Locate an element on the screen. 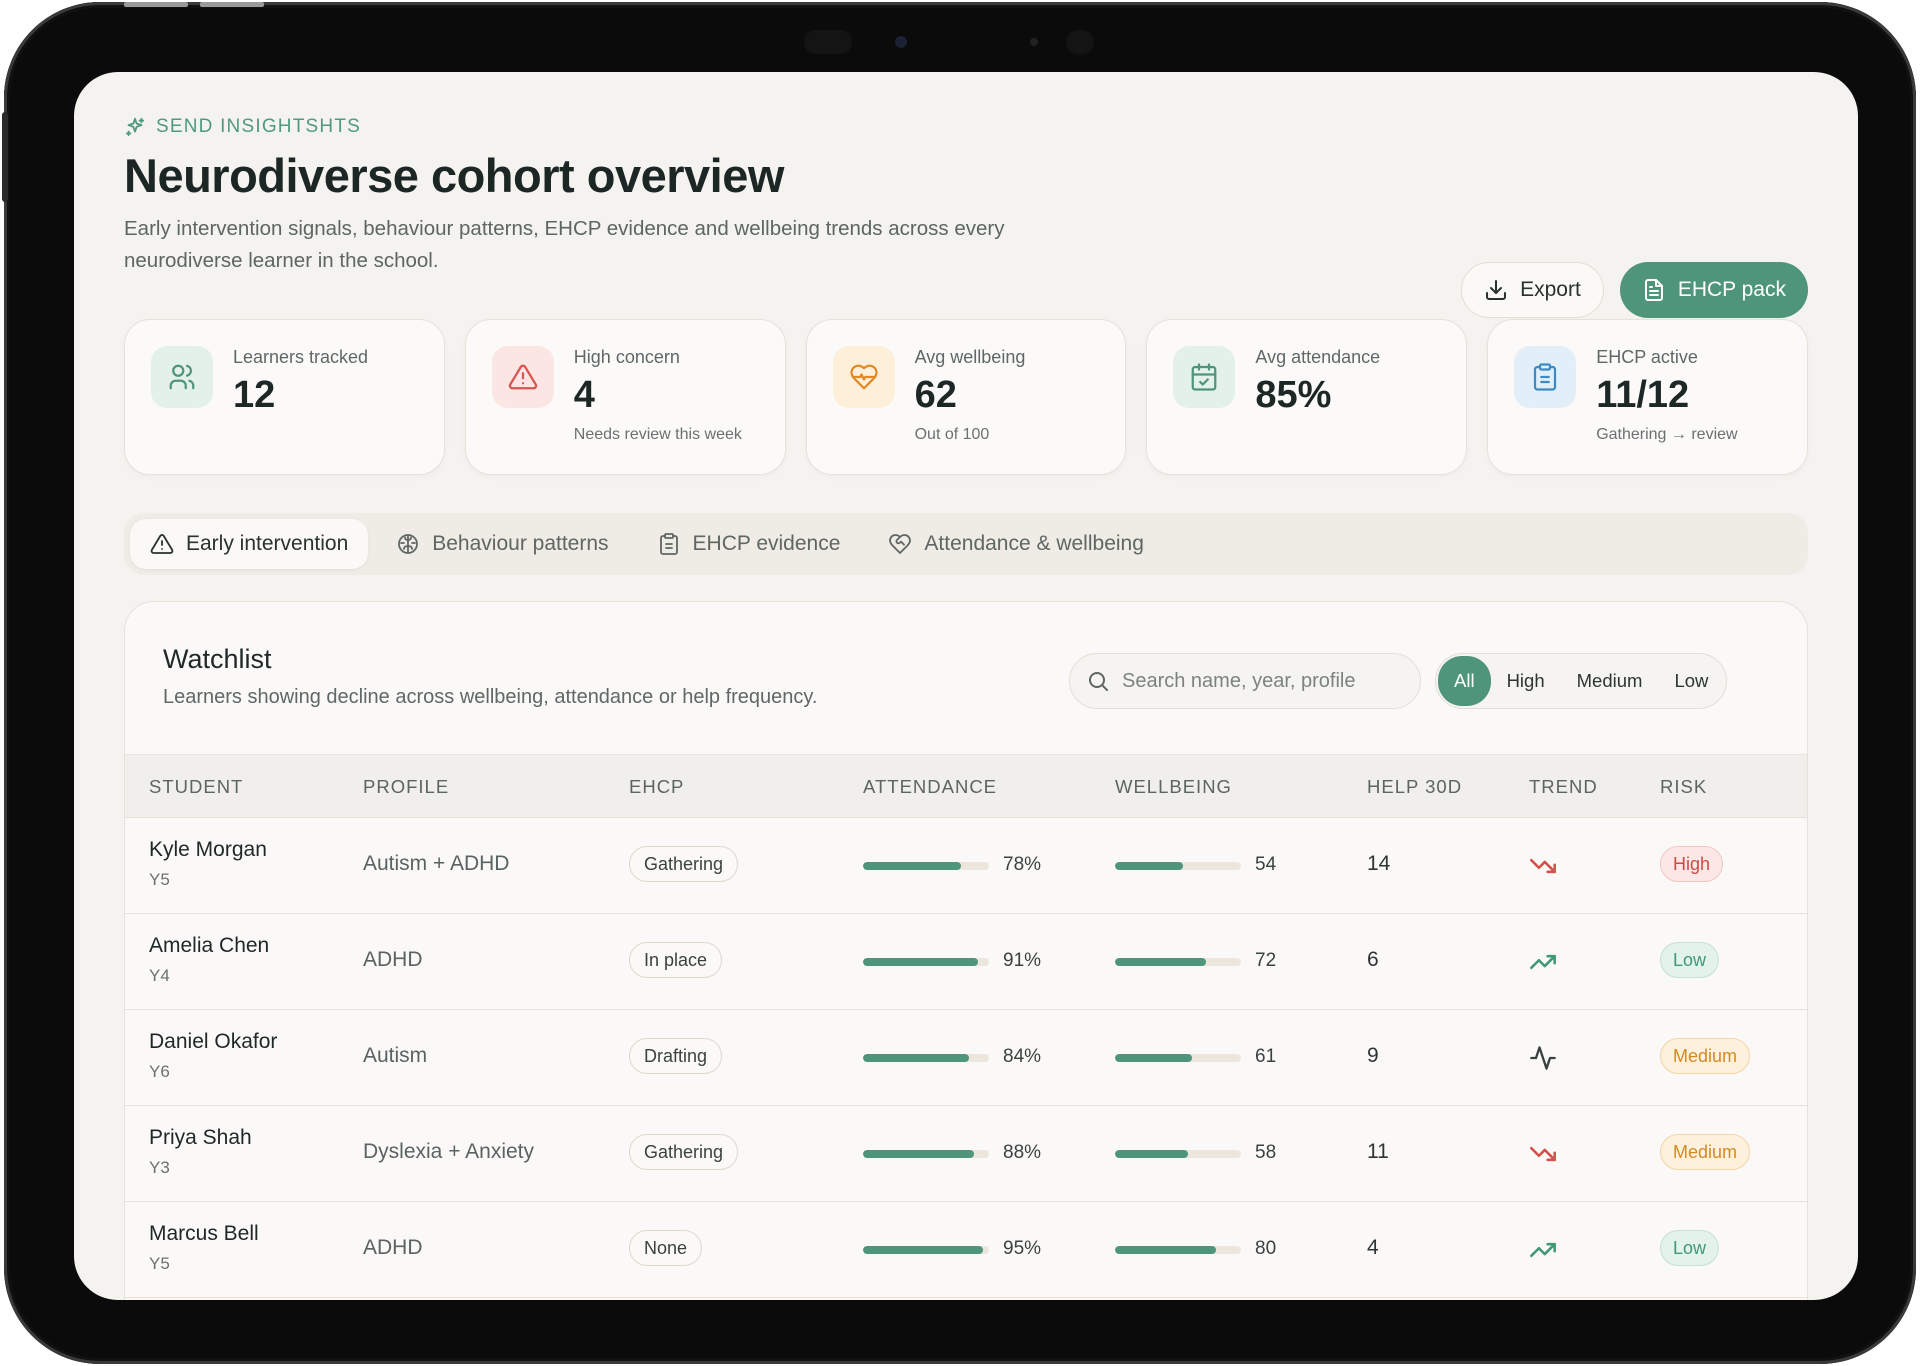 The image size is (1920, 1366). student-year: Y6 is located at coordinates (159, 1071).